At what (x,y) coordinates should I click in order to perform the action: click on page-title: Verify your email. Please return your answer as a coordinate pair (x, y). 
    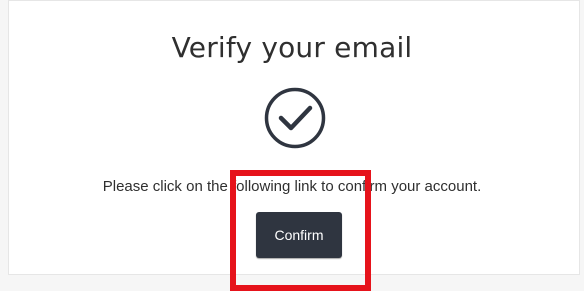
    Looking at the image, I should click on (292, 47).